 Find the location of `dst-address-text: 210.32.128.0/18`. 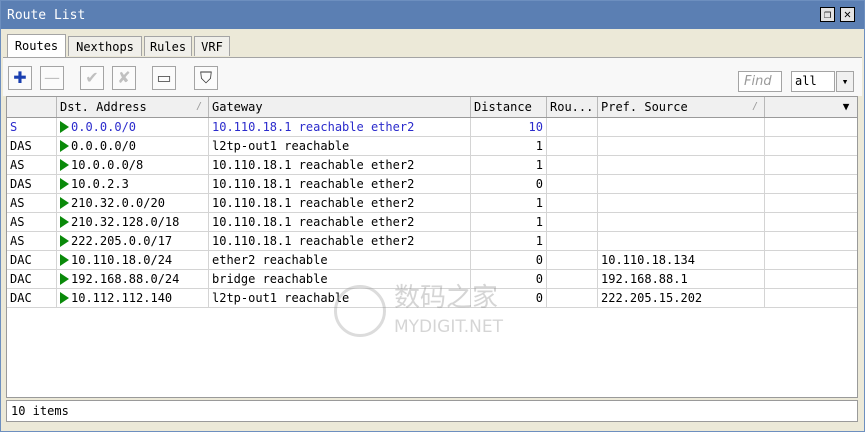

dst-address-text: 210.32.128.0/18 is located at coordinates (125, 222).